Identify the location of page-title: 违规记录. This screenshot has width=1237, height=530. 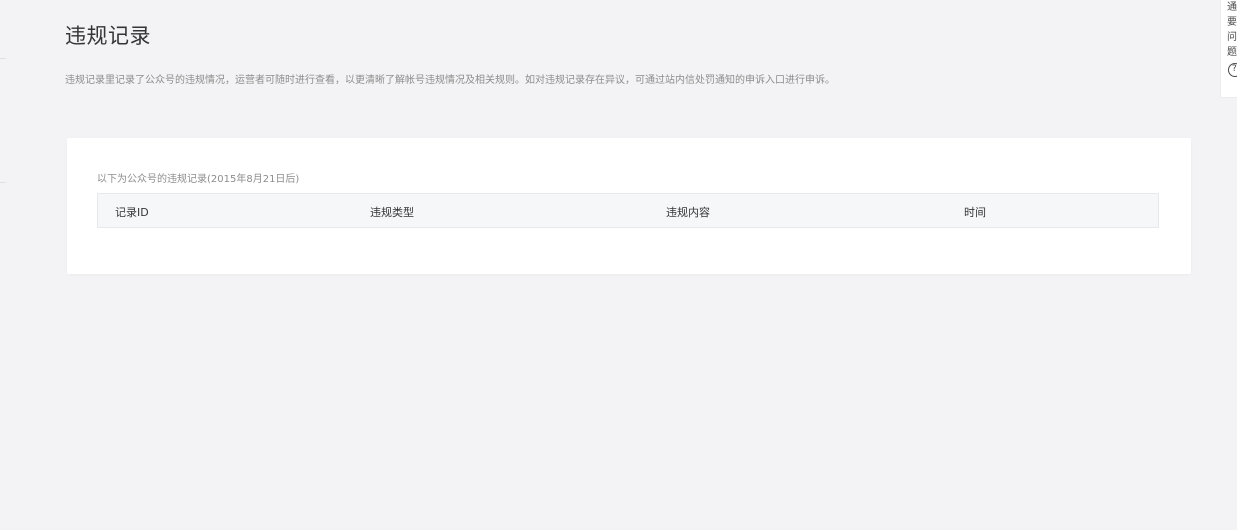
(108, 36).